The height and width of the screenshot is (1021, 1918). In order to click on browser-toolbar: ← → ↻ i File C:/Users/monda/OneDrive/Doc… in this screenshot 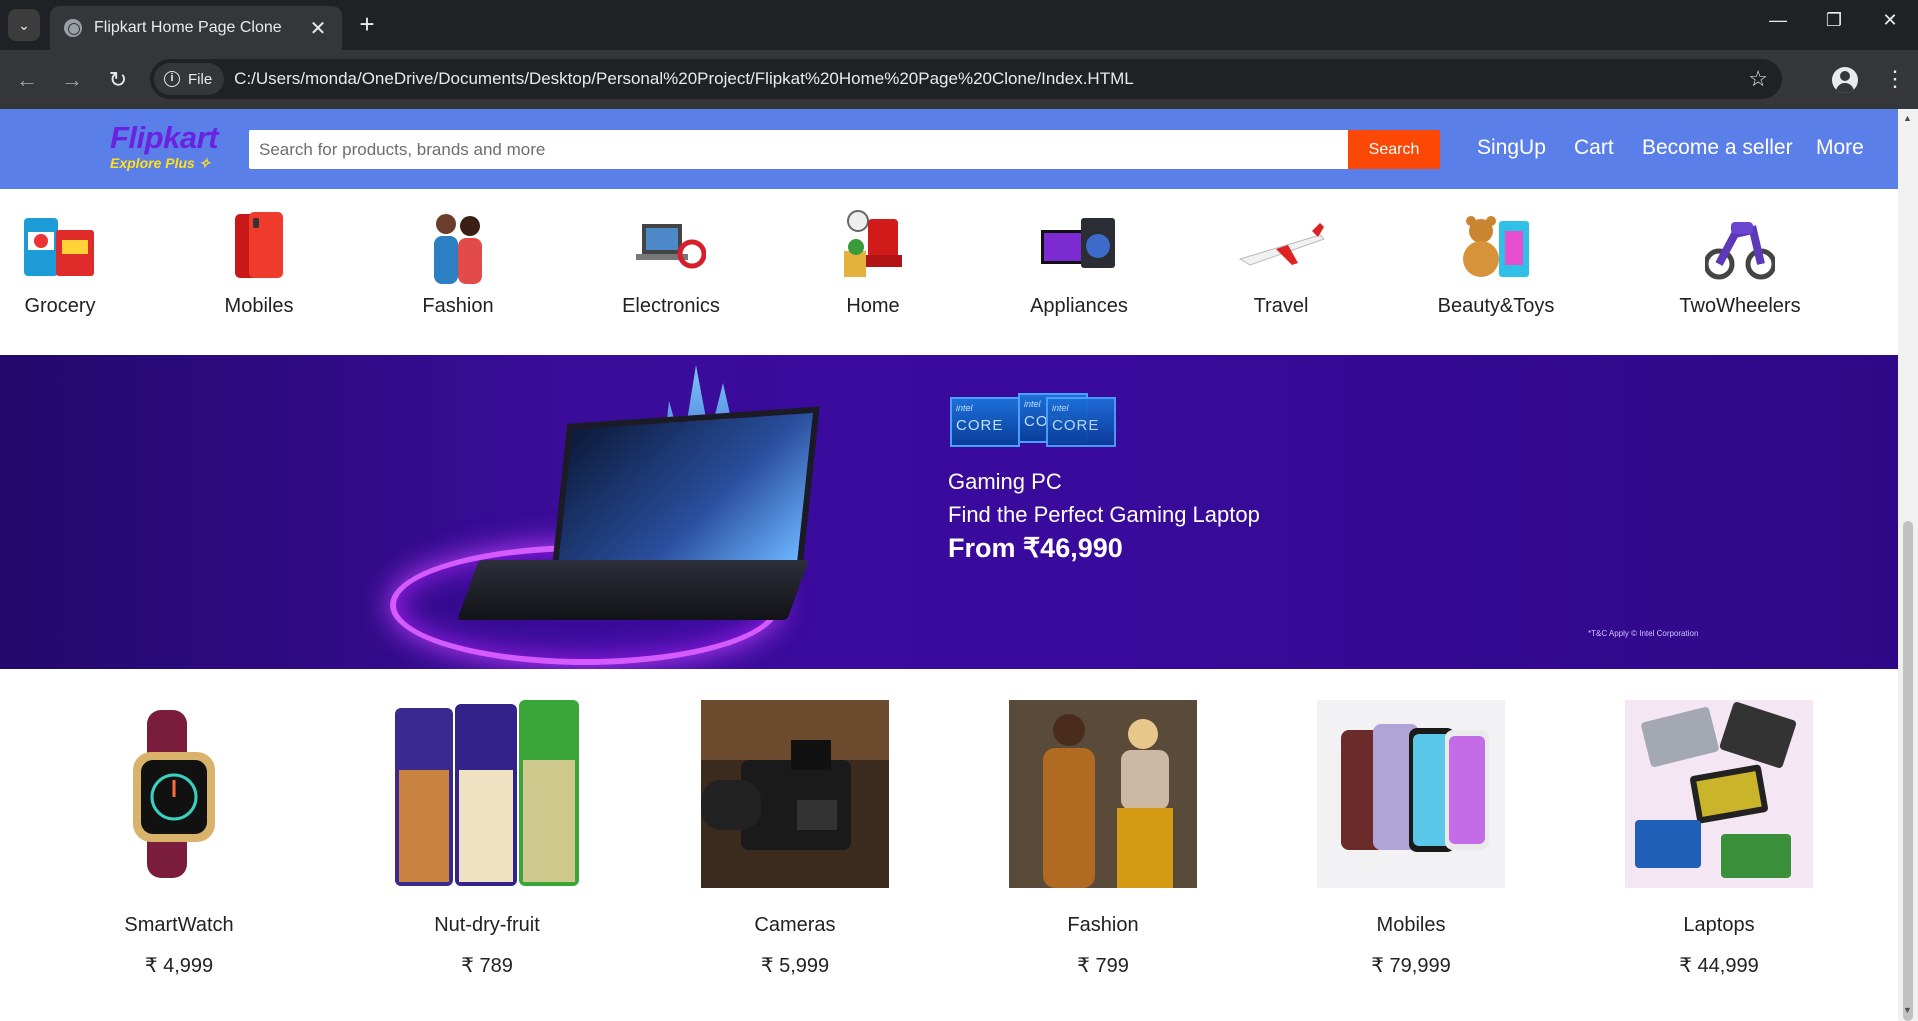, I will do `click(959, 79)`.